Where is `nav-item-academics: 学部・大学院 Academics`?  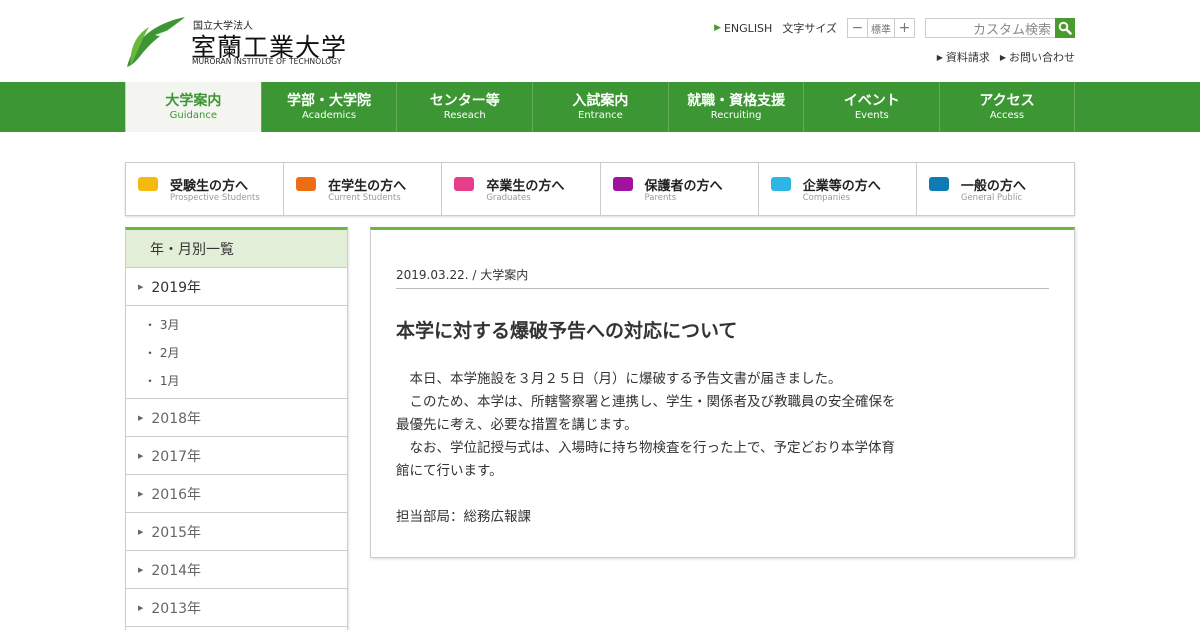 nav-item-academics: 学部・大学院 Academics is located at coordinates (328, 107).